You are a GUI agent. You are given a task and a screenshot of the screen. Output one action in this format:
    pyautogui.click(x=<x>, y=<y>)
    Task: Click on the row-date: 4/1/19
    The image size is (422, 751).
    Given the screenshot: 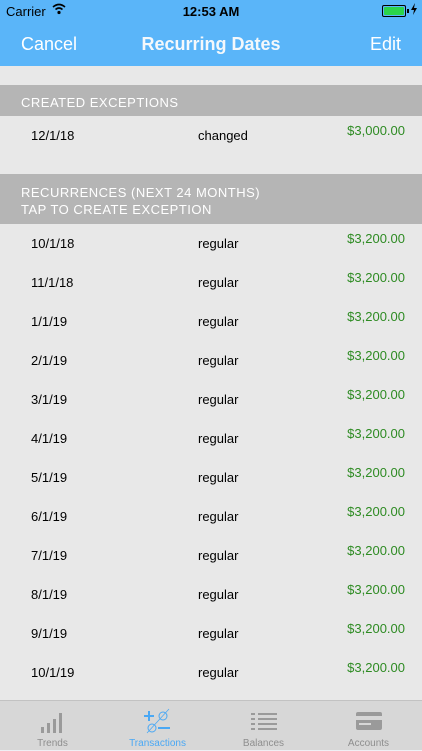 What is the action you would take?
    pyautogui.click(x=49, y=438)
    